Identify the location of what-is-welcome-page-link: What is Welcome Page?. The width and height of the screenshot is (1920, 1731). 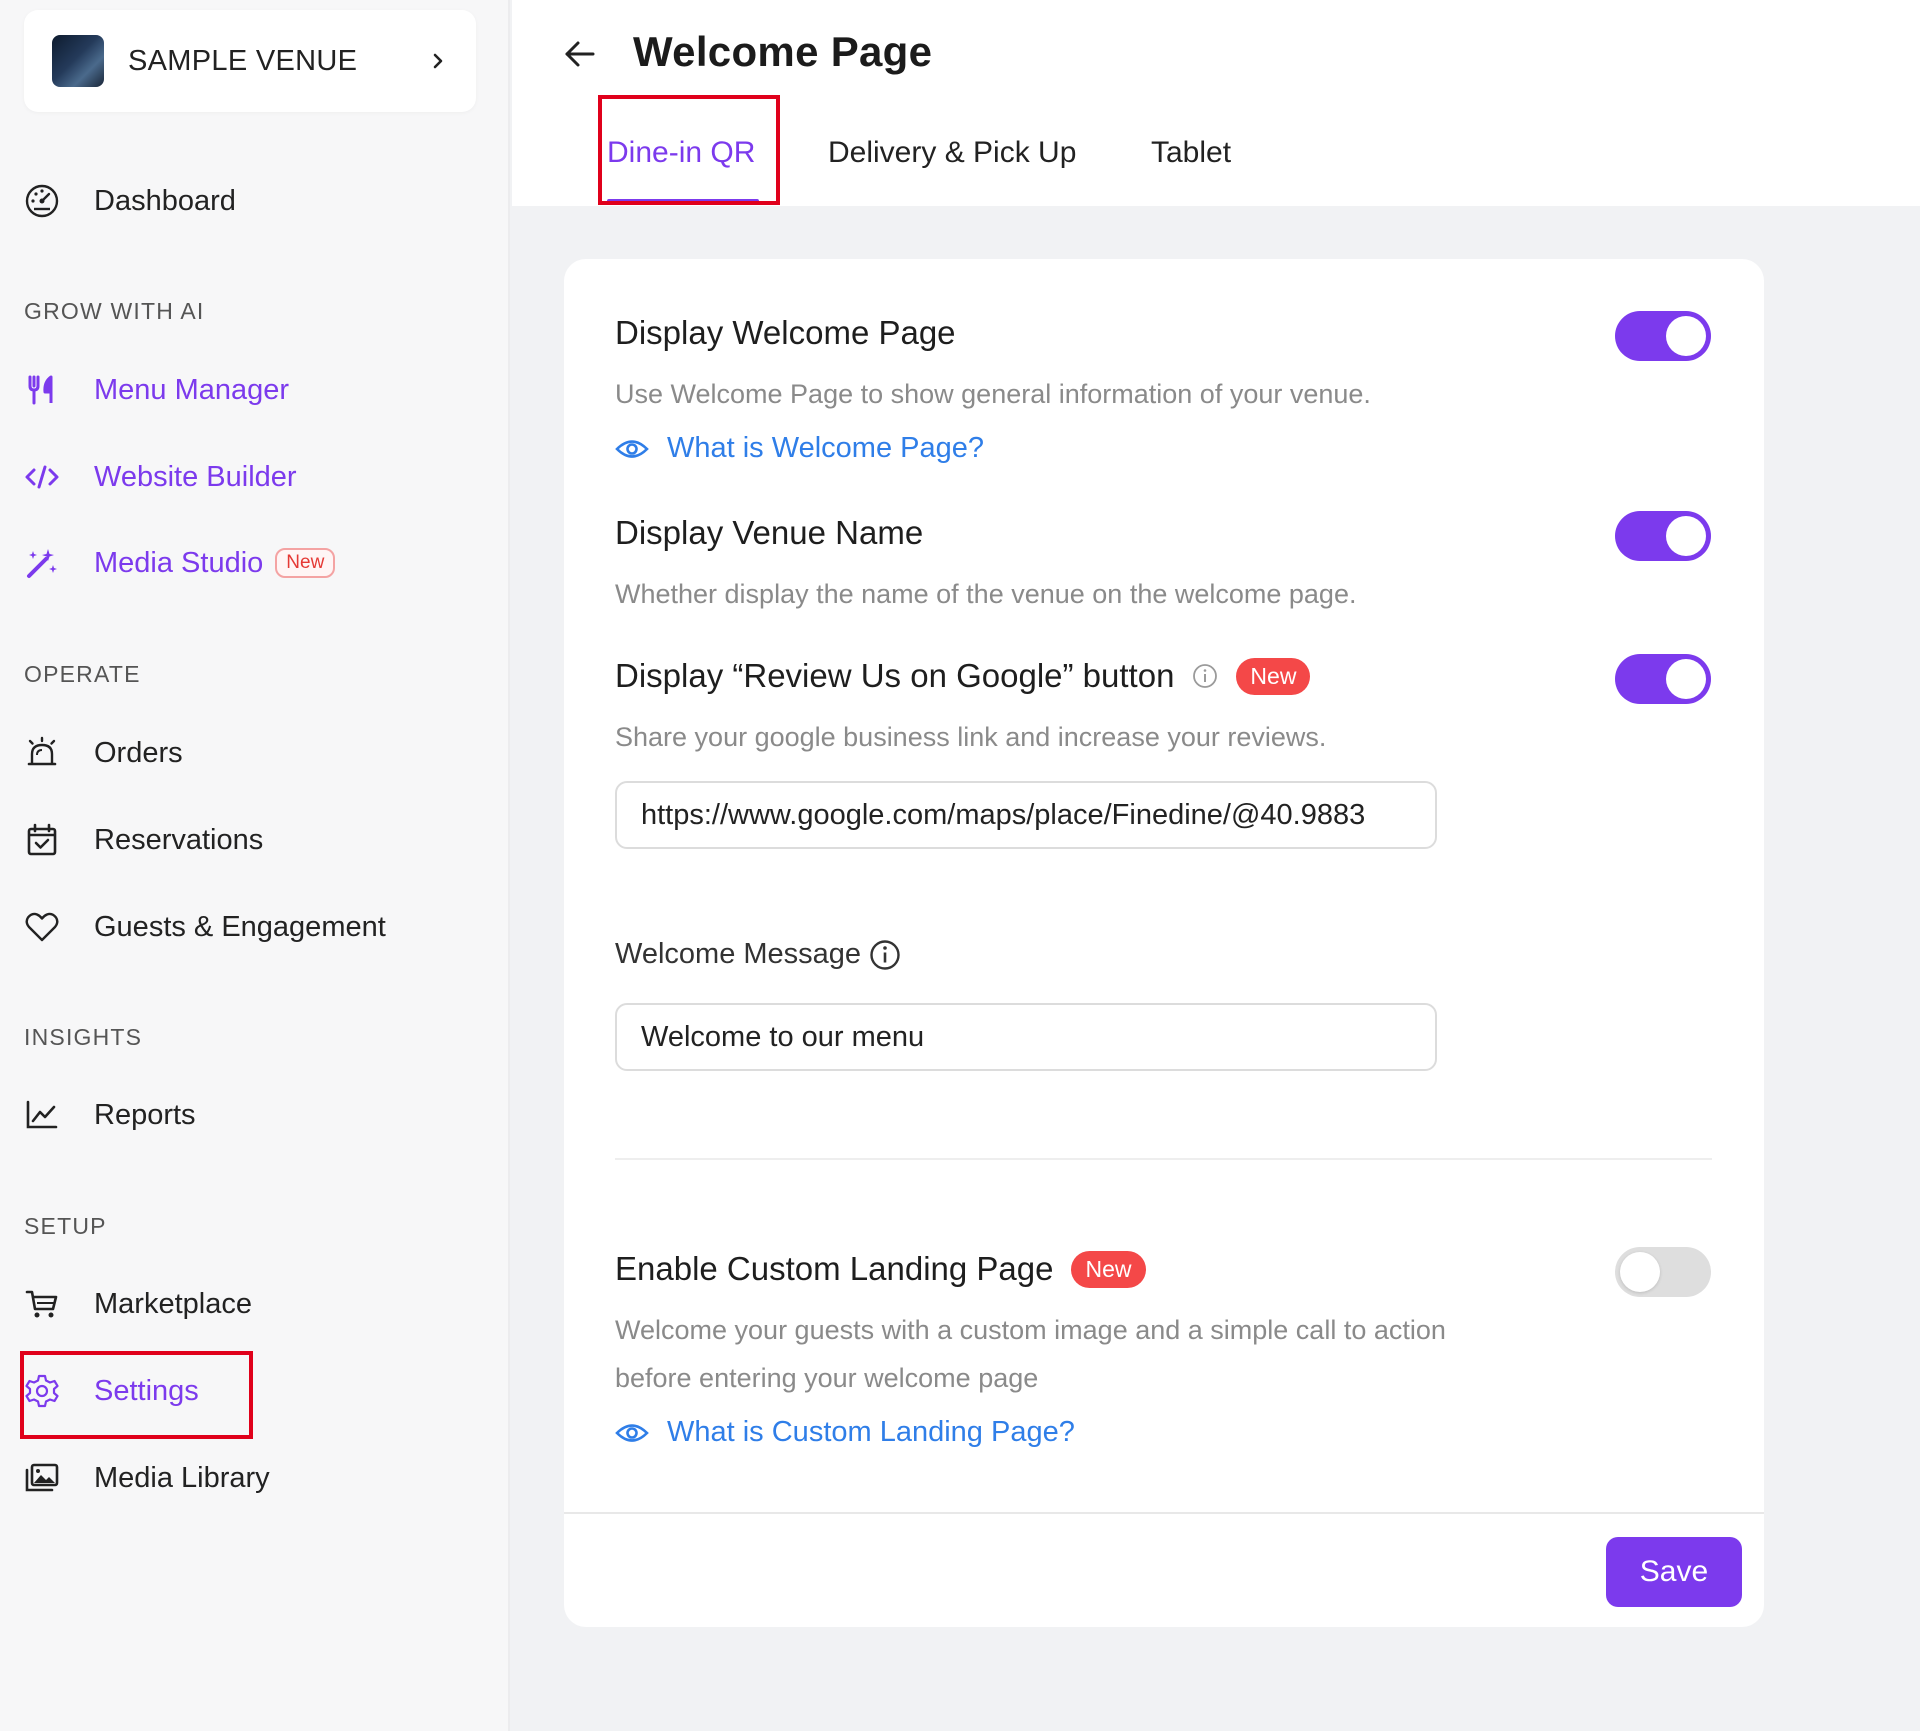
(799, 448).